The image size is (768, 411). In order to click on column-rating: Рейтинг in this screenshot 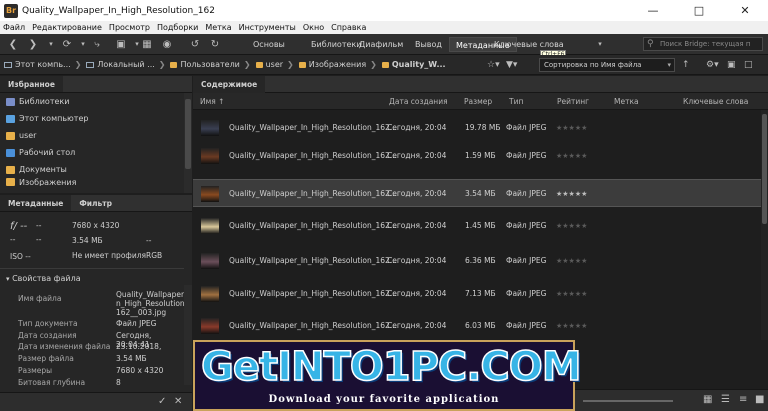, I will do `click(573, 101)`.